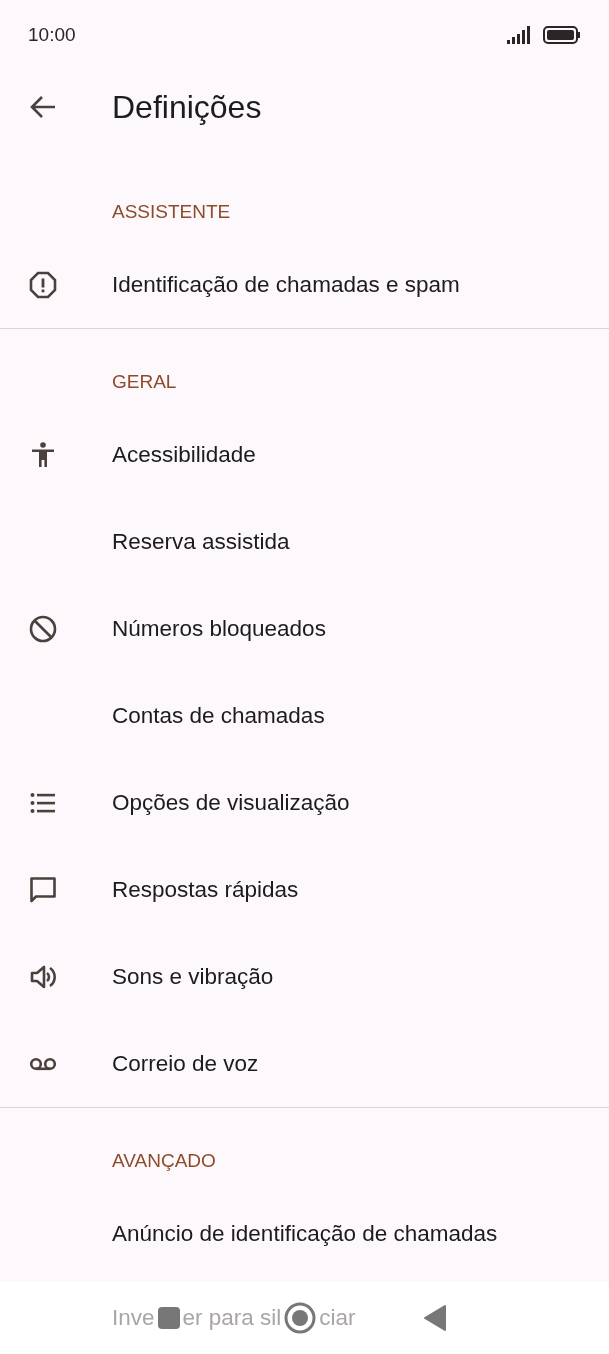  Describe the element at coordinates (434, 1318) in the screenshot. I see `back-icon` at that location.